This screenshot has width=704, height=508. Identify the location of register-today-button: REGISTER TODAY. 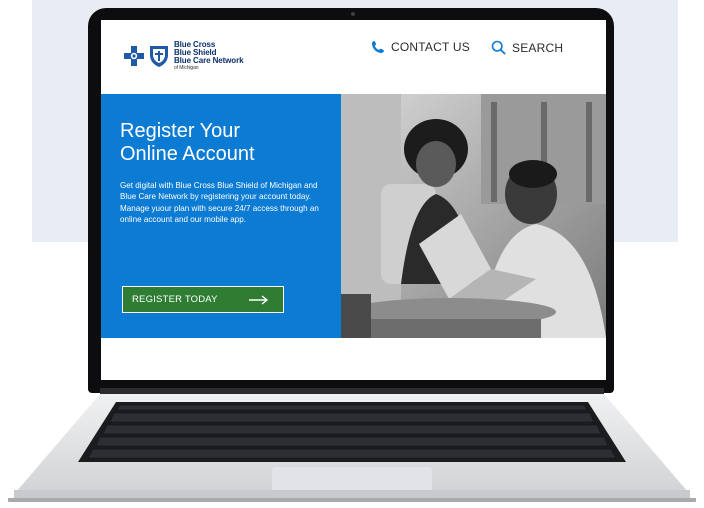
(203, 299).